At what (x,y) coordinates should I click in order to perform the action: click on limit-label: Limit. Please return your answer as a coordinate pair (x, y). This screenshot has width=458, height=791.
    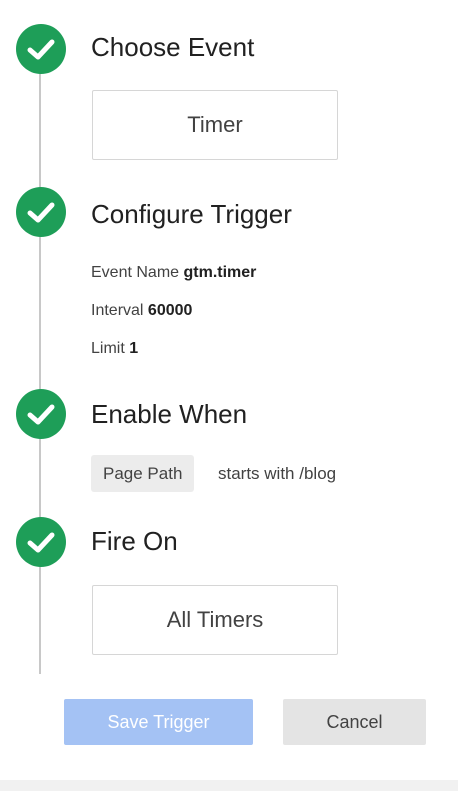
    Looking at the image, I should click on (108, 348).